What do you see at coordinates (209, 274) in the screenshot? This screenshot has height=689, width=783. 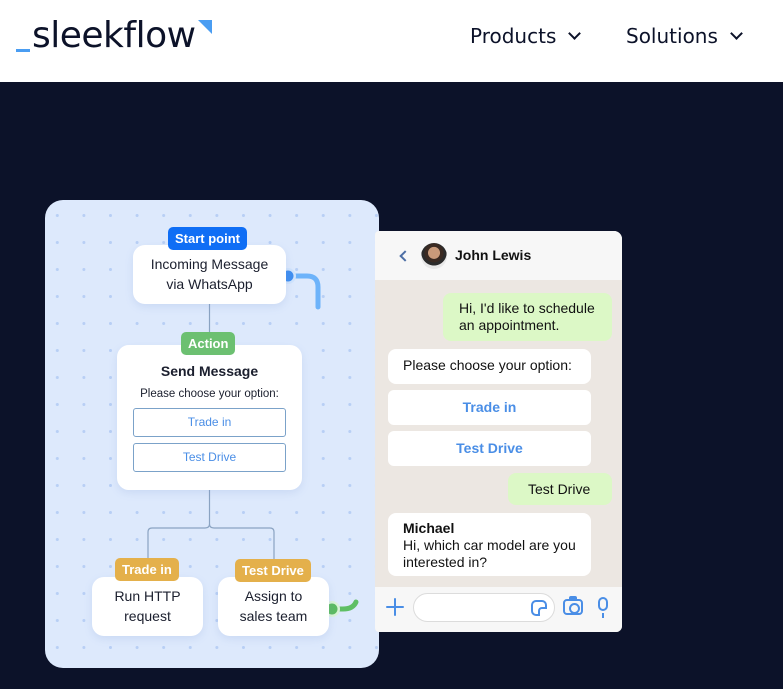 I see `start-node-card: Incoming Message via WhatsApp` at bounding box center [209, 274].